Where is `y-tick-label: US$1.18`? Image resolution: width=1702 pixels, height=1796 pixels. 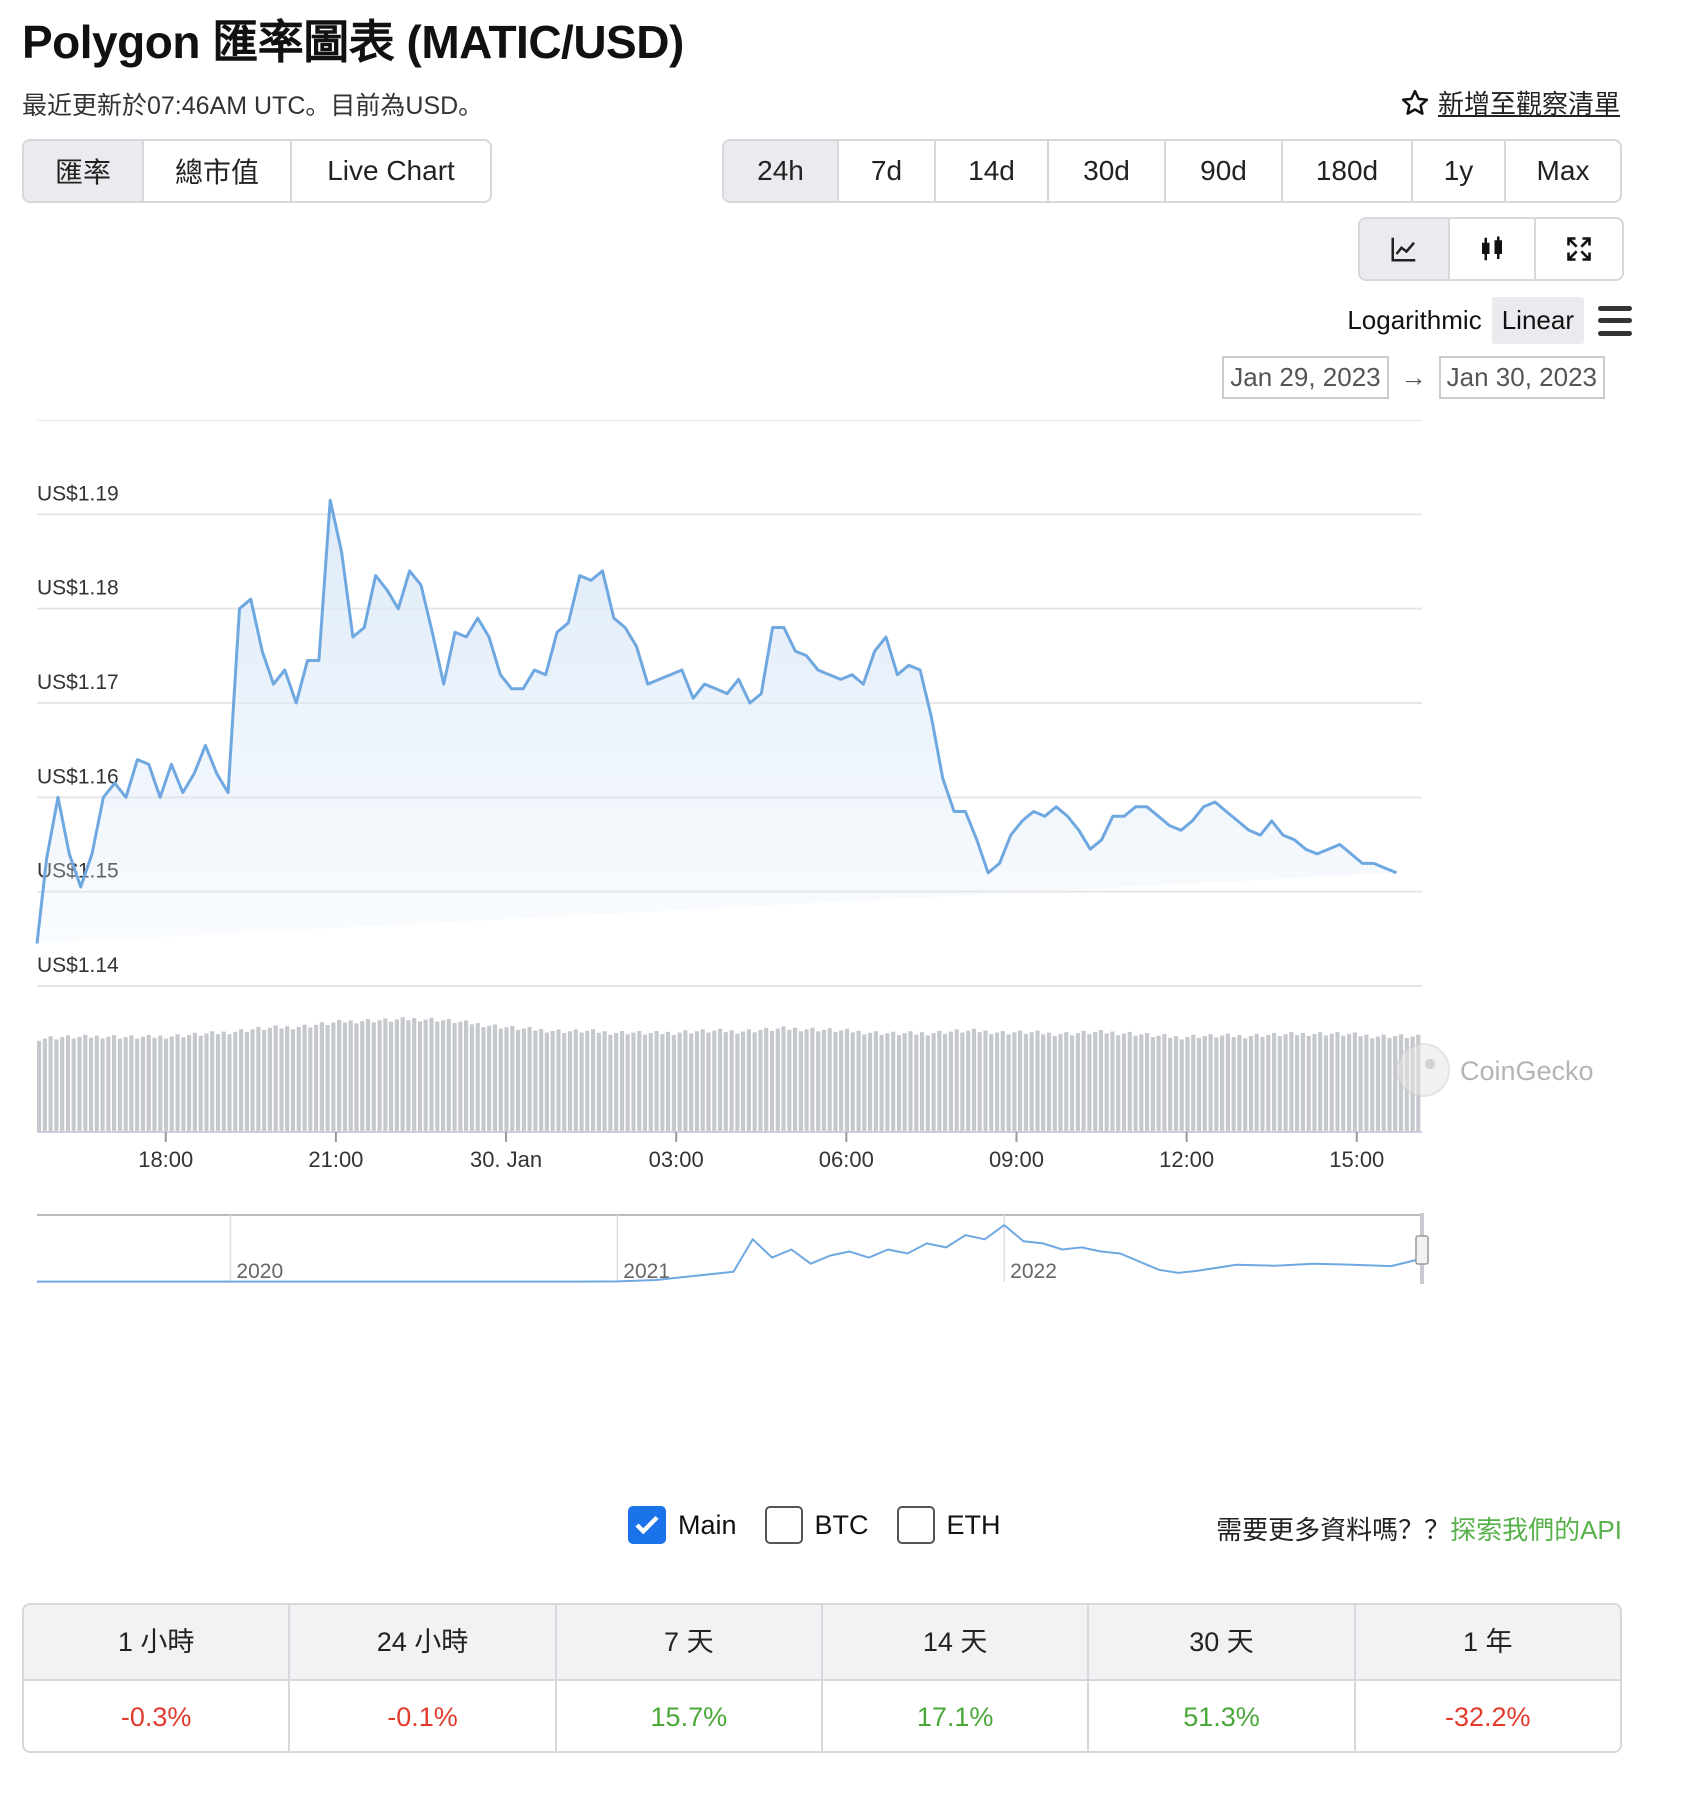
y-tick-label: US$1.18 is located at coordinates (78, 588).